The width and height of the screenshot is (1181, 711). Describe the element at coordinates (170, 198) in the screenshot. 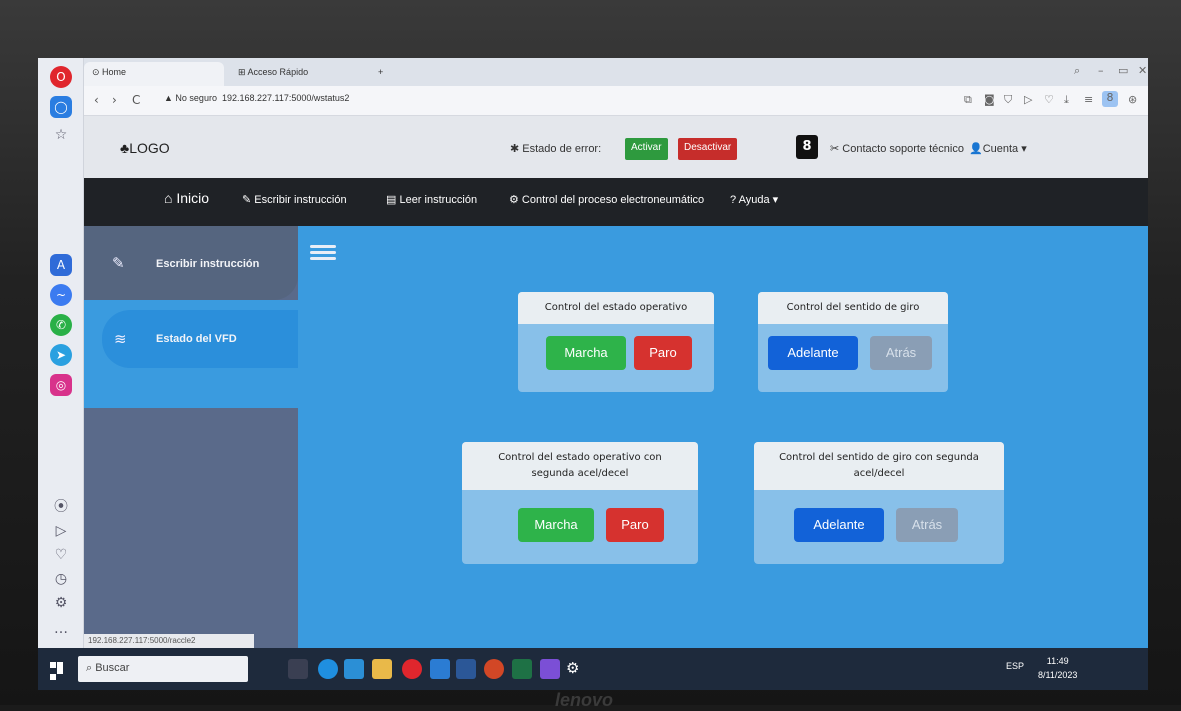

I see `home-icon: ⌂` at that location.